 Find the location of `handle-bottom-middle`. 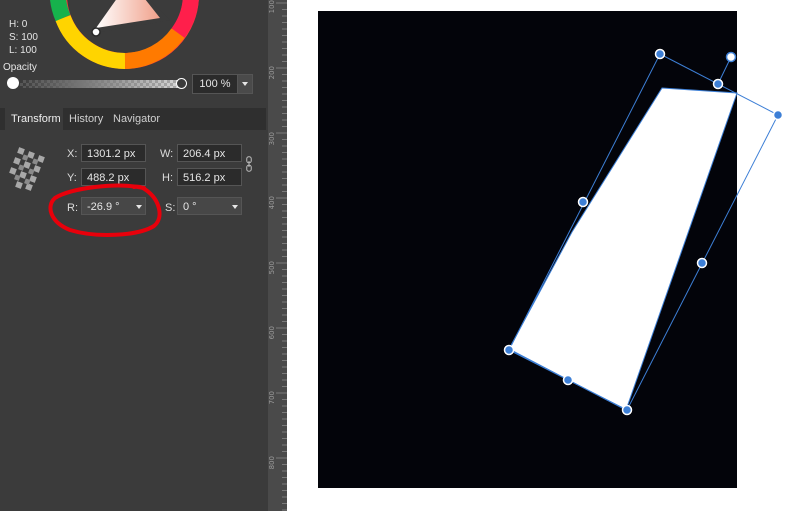

handle-bottom-middle is located at coordinates (568, 380).